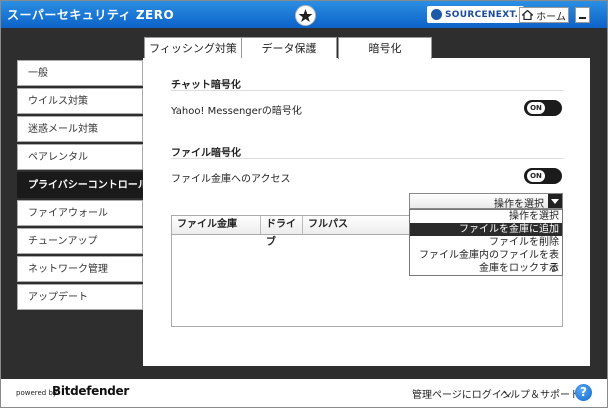 The width and height of the screenshot is (608, 408). I want to click on admin-login-link: 管理ページにログイン, so click(462, 393).